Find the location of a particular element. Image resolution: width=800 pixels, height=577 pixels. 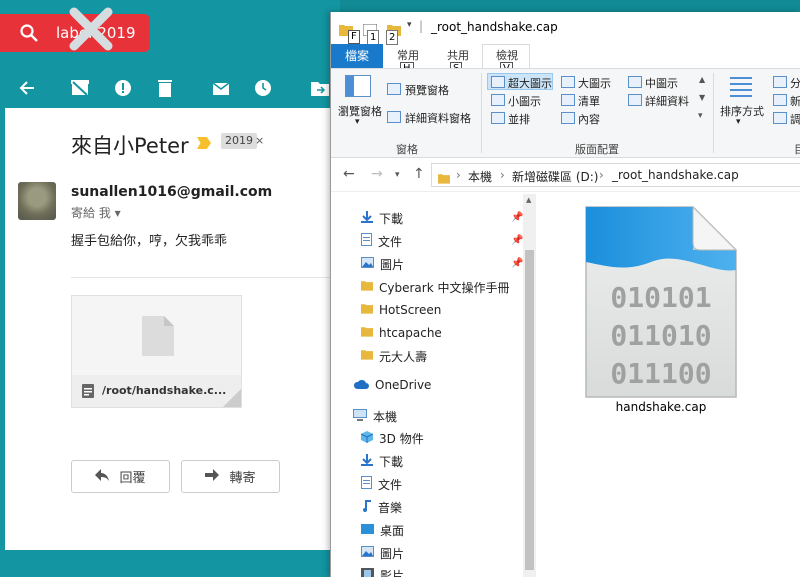

sort-by-button: 排序方式 is located at coordinates (742, 111).